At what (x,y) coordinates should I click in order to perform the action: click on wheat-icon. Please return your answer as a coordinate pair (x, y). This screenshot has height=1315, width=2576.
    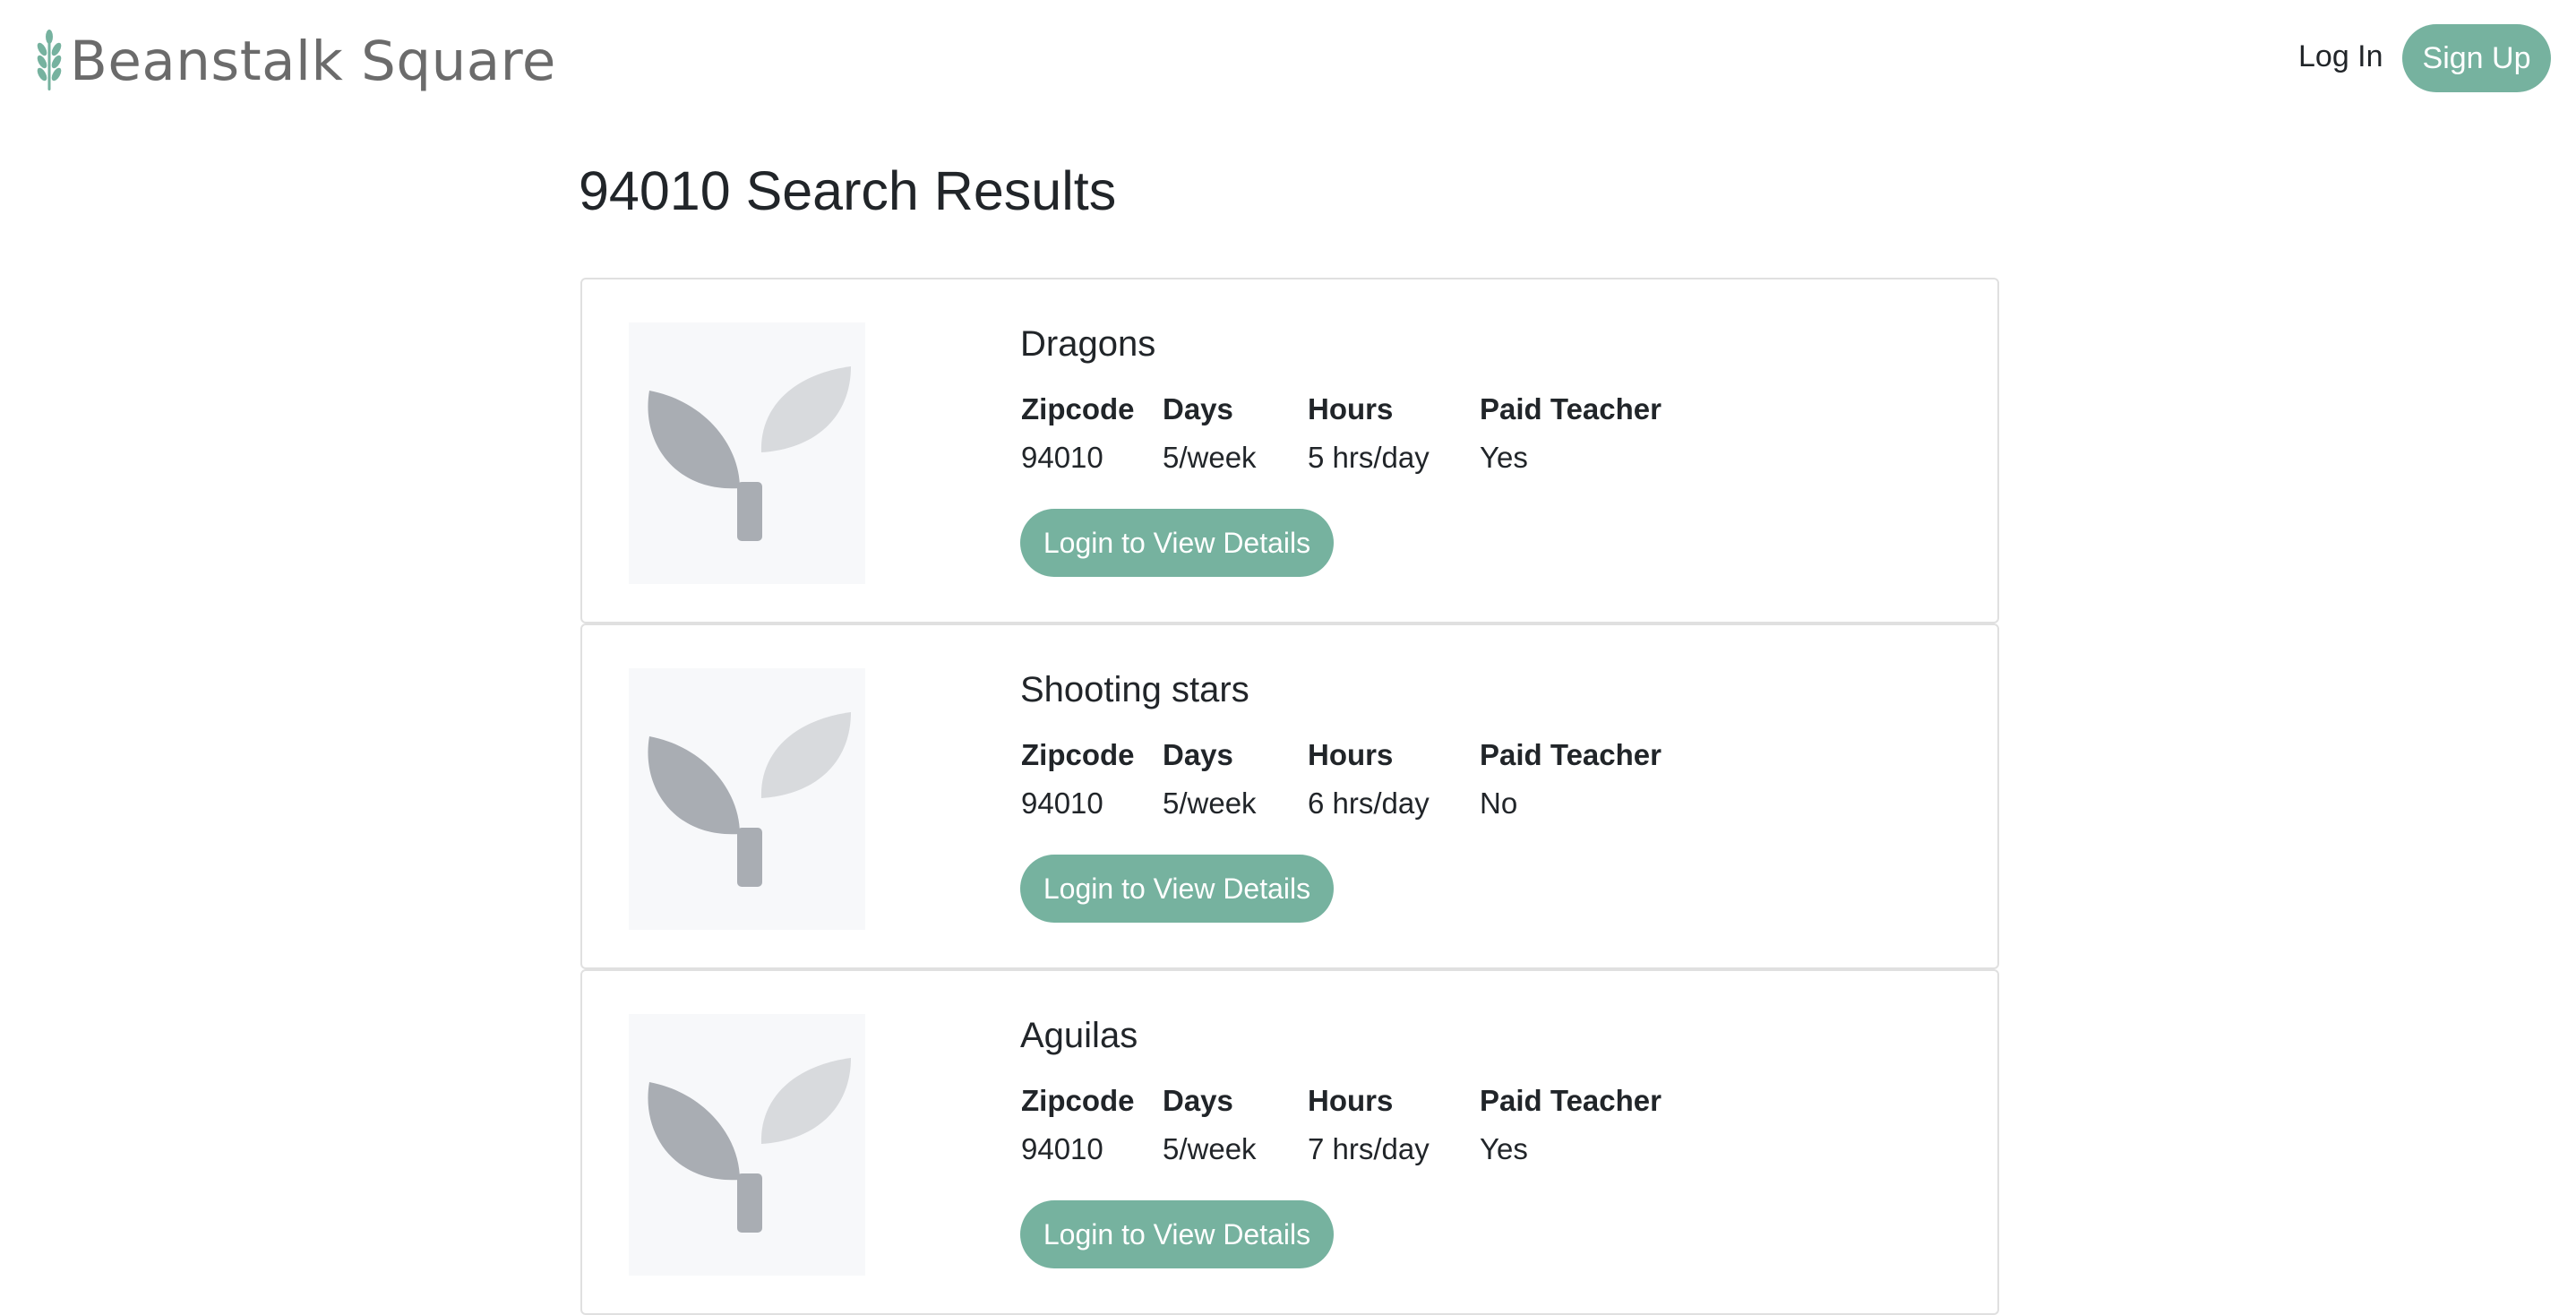
    Looking at the image, I should click on (49, 60).